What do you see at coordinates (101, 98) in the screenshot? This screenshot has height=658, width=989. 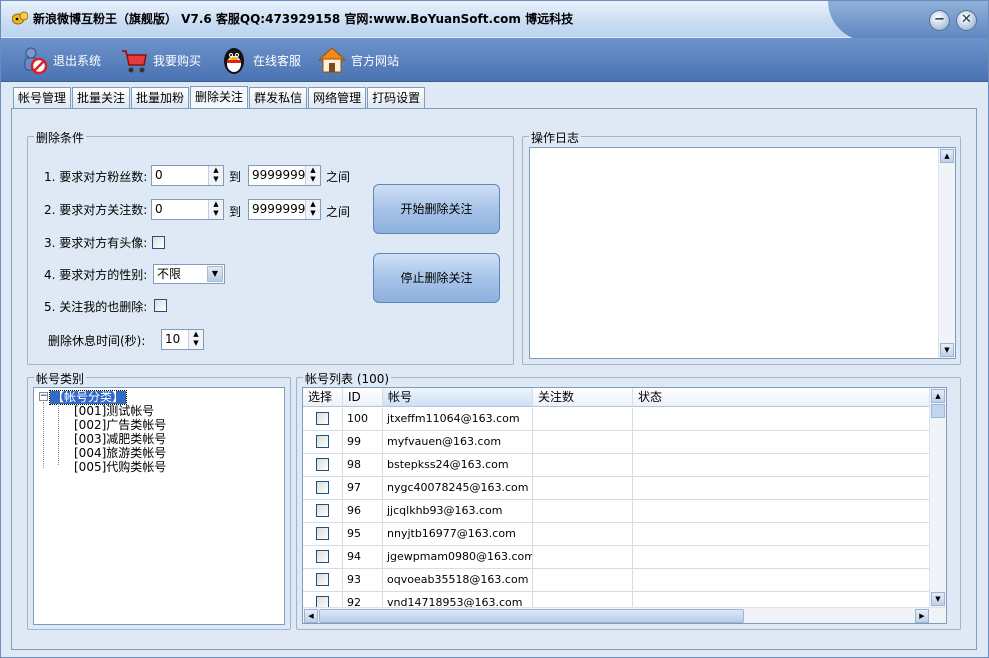 I see `tab-batch-follow: 批量关注` at bounding box center [101, 98].